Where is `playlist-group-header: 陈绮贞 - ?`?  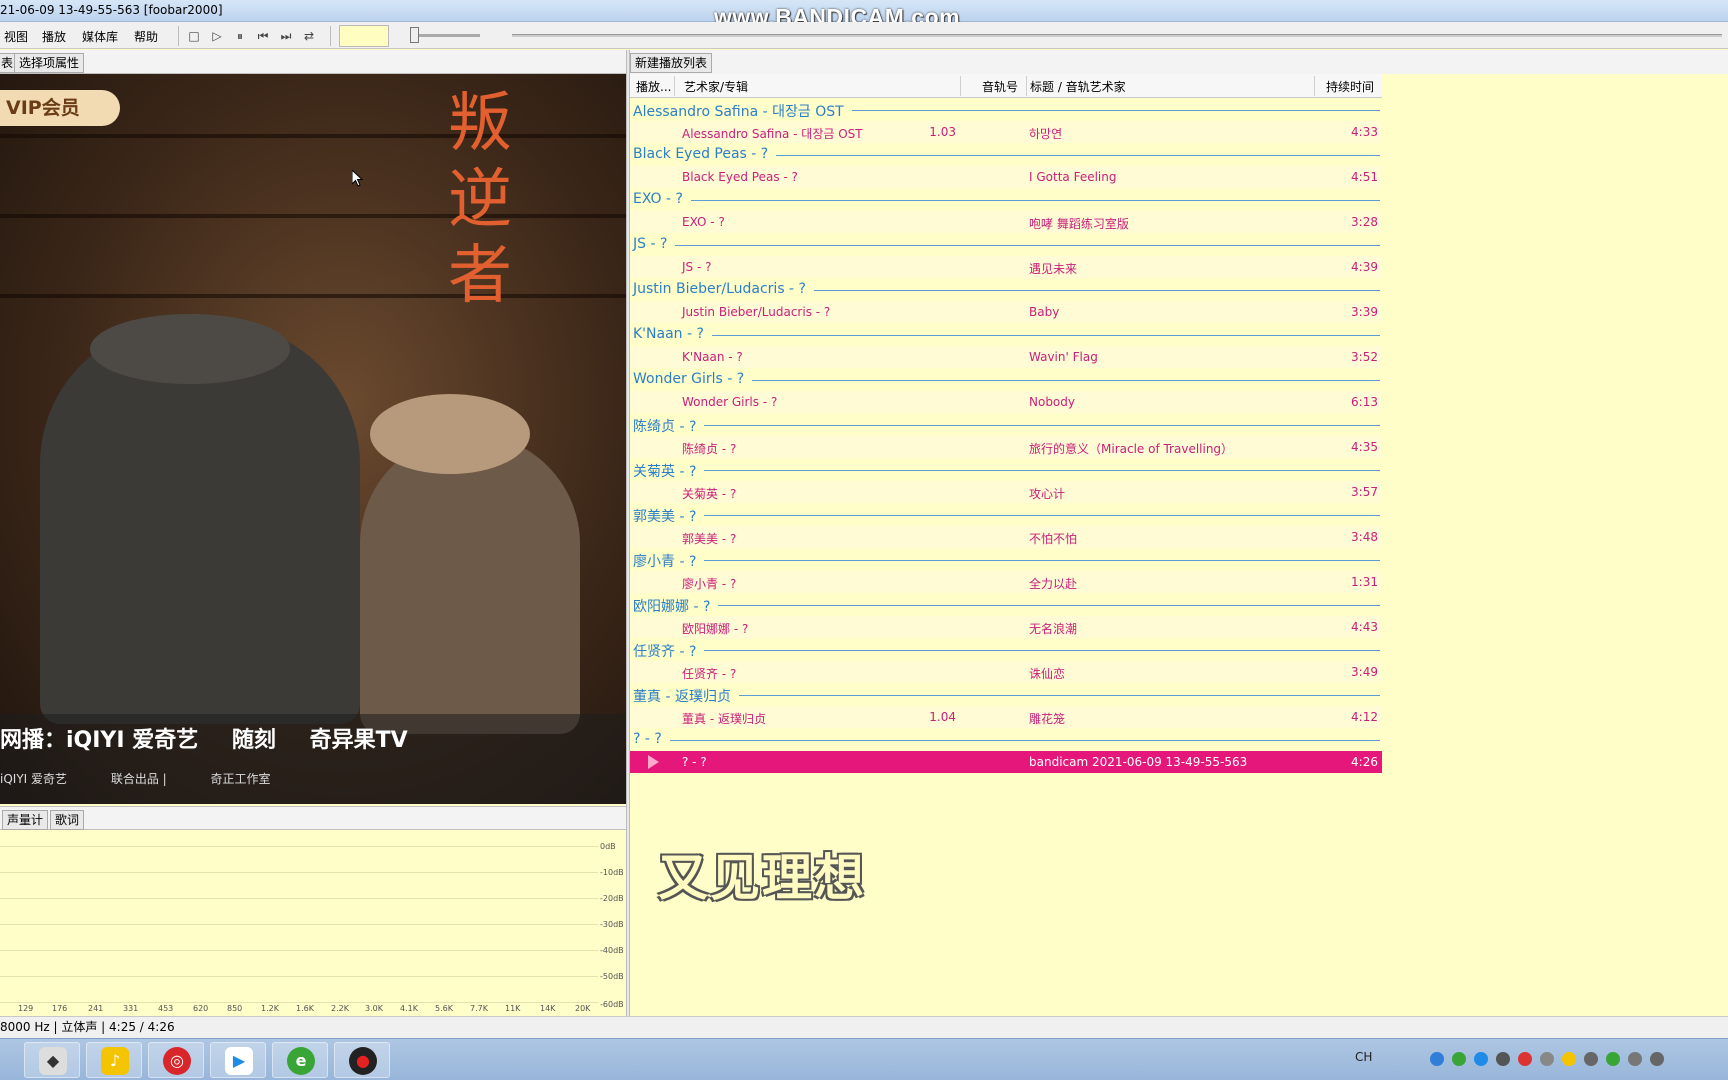
playlist-group-header: 陈绮贞 - ? is located at coordinates (1006, 424).